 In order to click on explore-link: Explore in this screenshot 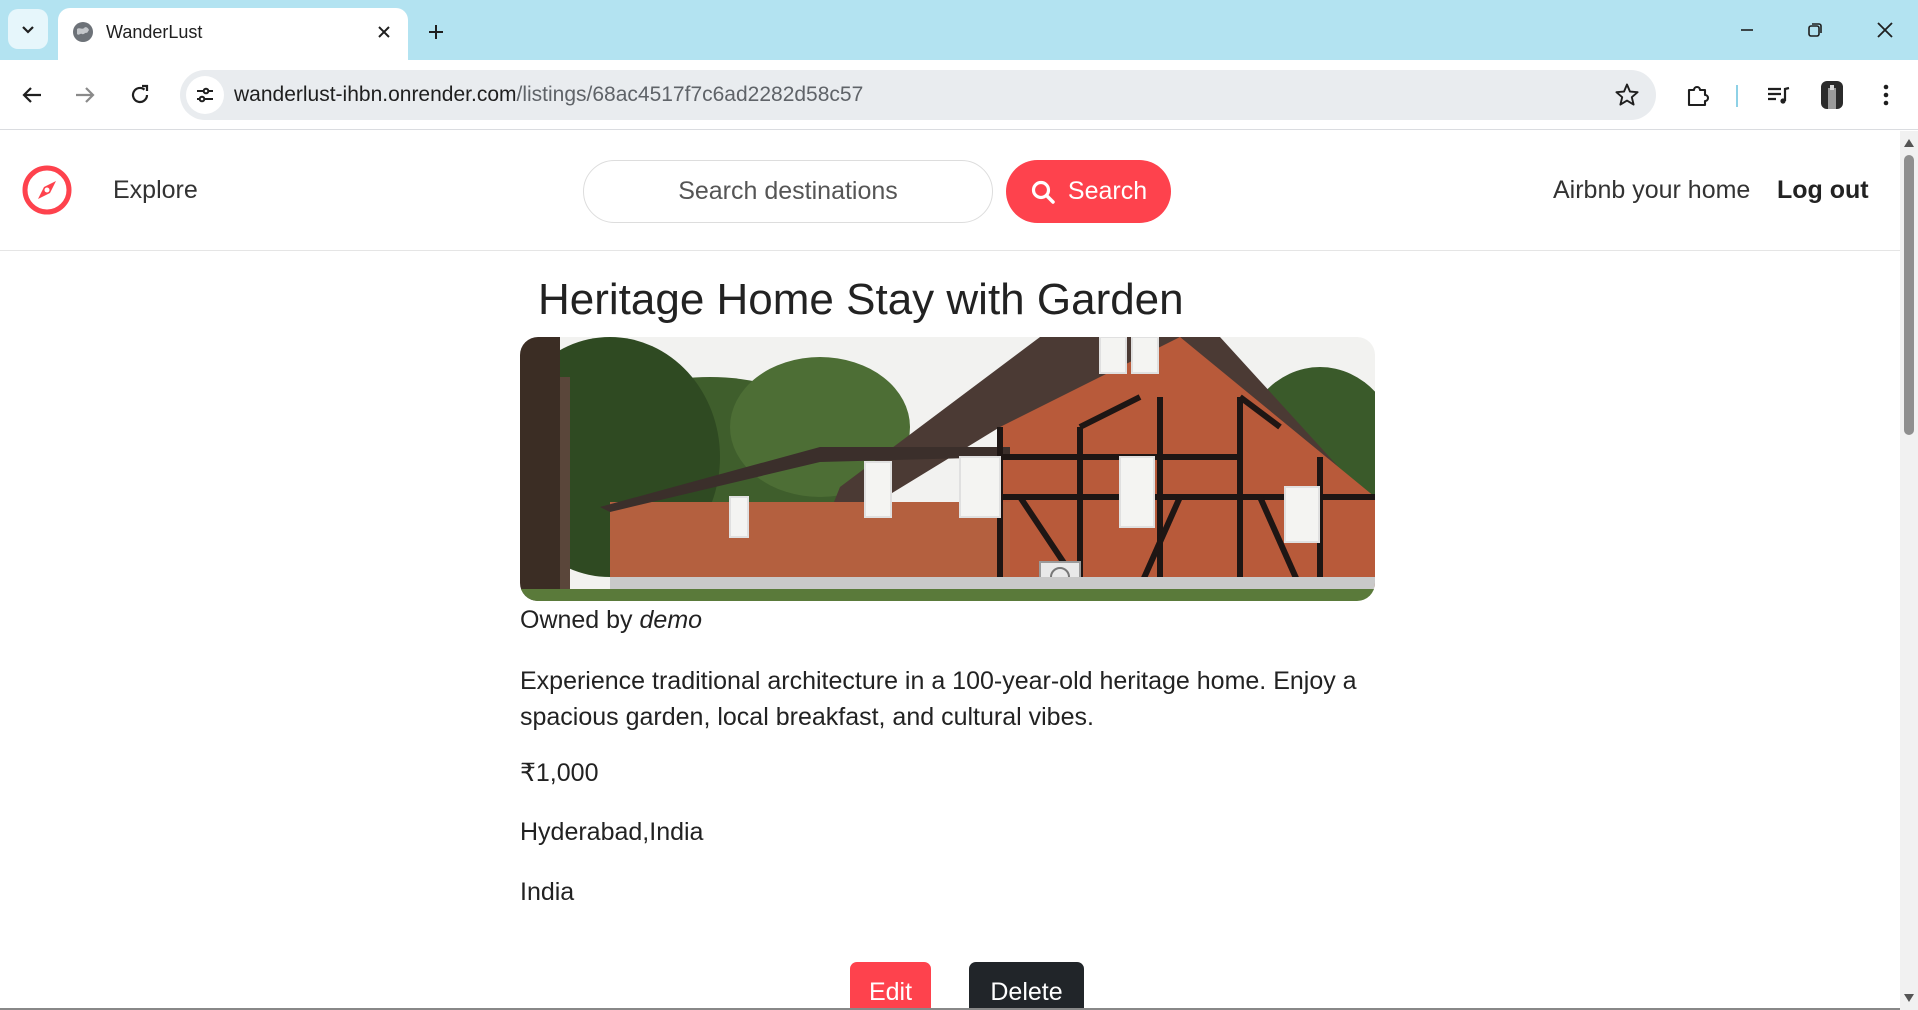, I will do `click(155, 190)`.